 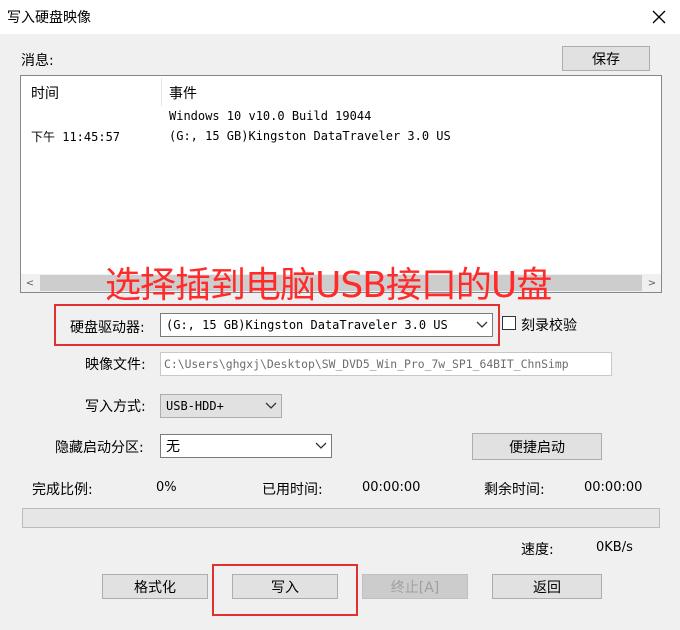 What do you see at coordinates (415, 586) in the screenshot?
I see `stop-button: 终止[A]` at bounding box center [415, 586].